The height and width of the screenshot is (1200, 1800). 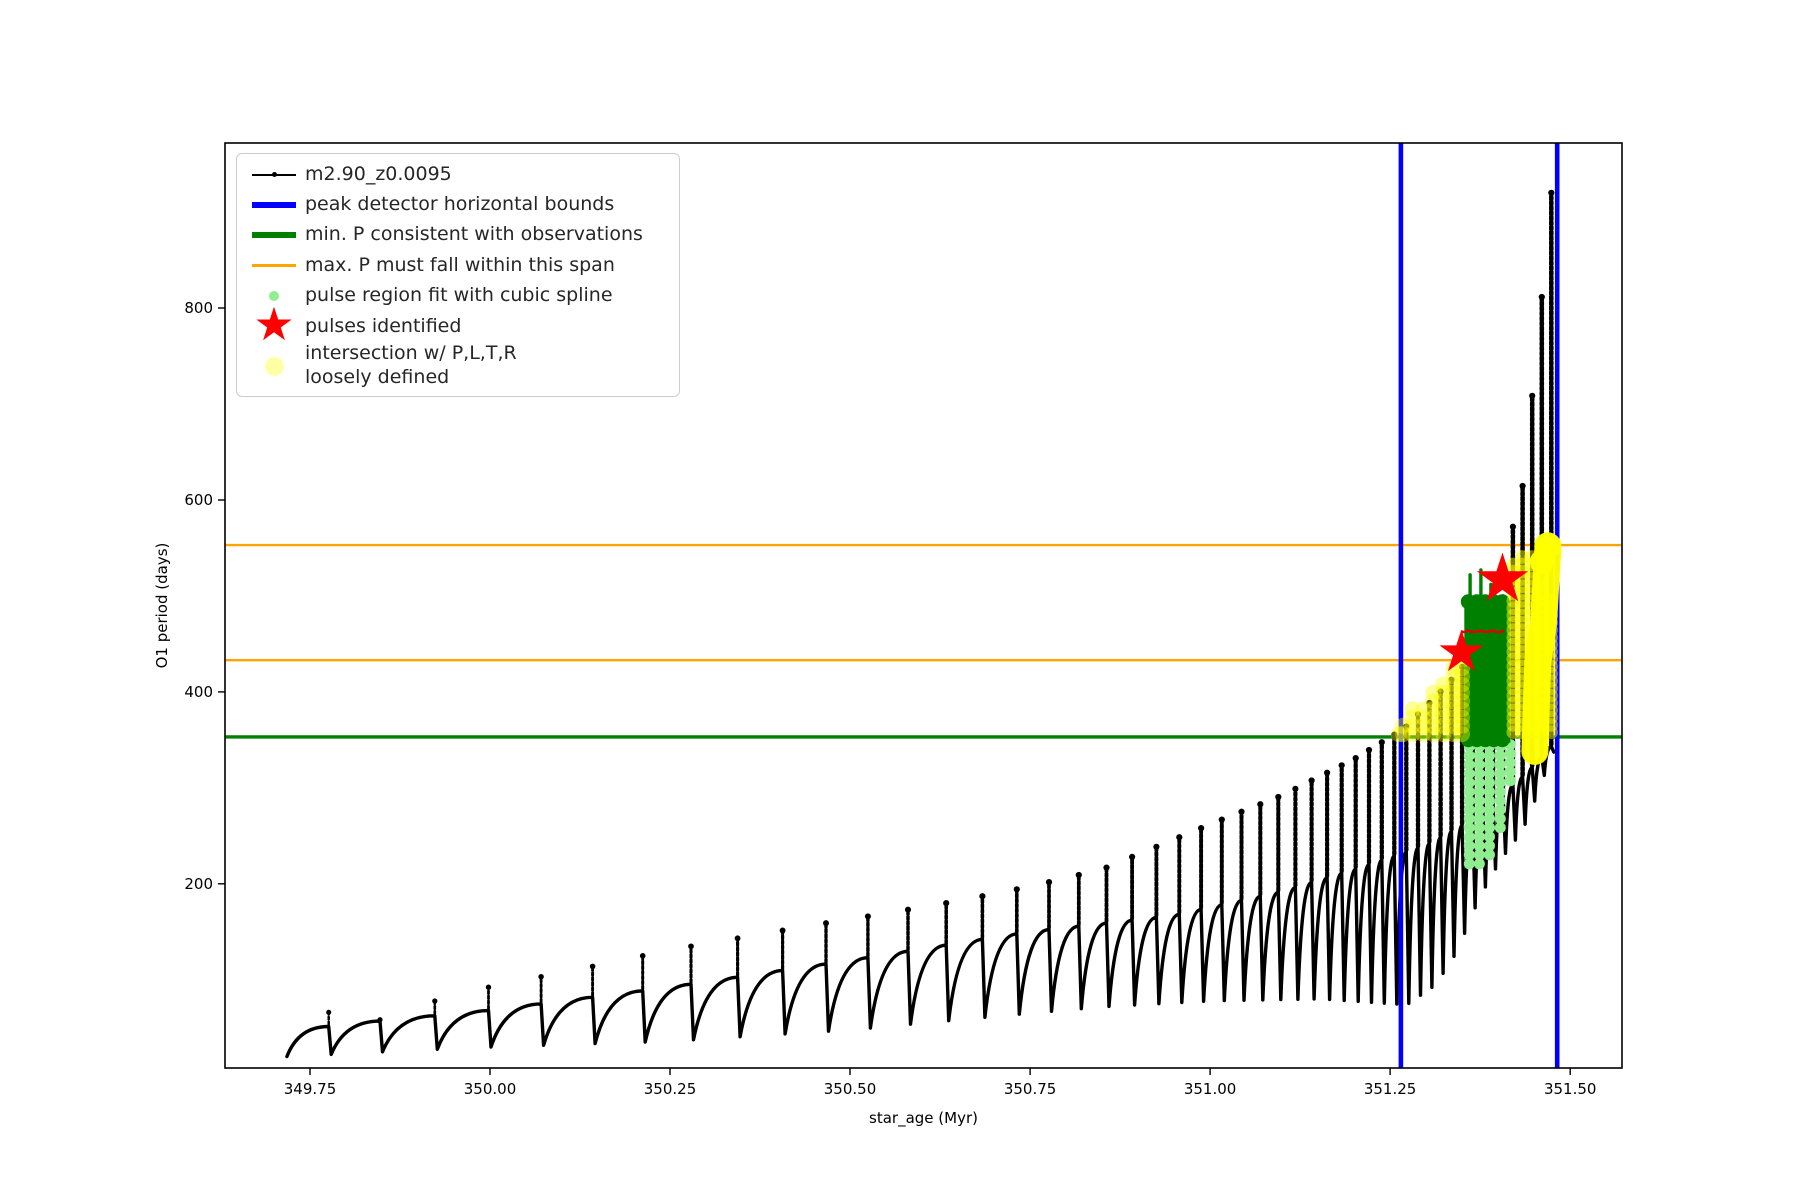 What do you see at coordinates (474, 234) in the screenshot?
I see `legend-label: min. P consistent with observations` at bounding box center [474, 234].